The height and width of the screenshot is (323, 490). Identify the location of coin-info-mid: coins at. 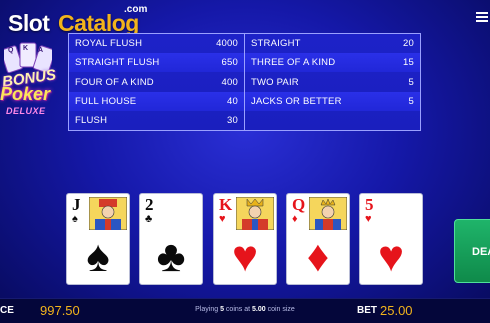
(237, 309).